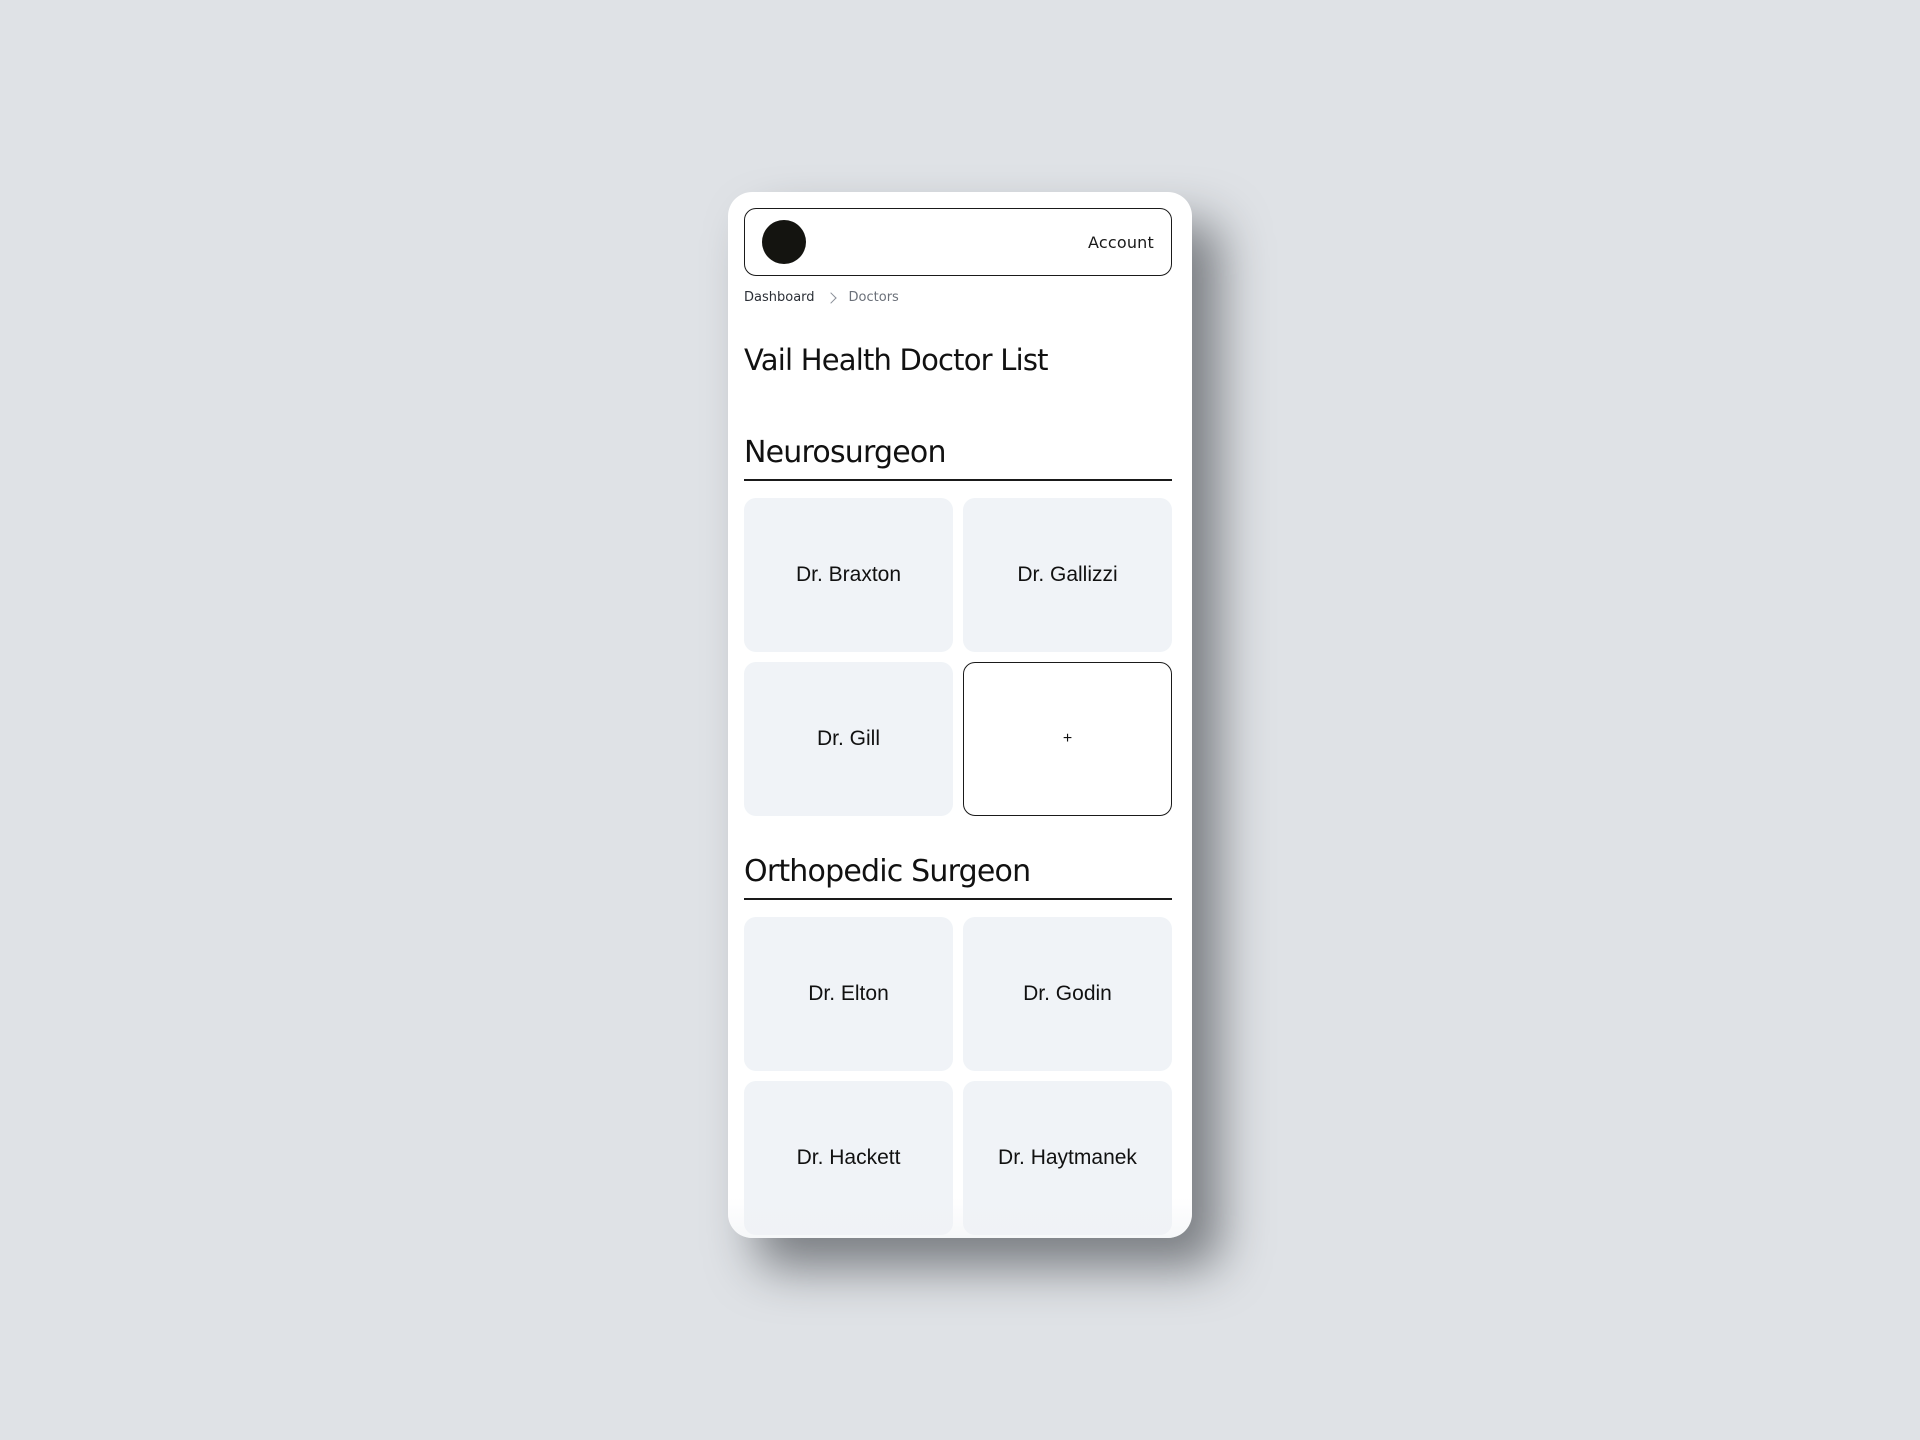 The height and width of the screenshot is (1440, 1920). I want to click on doctor-card: Dr. Haytmanek, so click(1067, 1158).